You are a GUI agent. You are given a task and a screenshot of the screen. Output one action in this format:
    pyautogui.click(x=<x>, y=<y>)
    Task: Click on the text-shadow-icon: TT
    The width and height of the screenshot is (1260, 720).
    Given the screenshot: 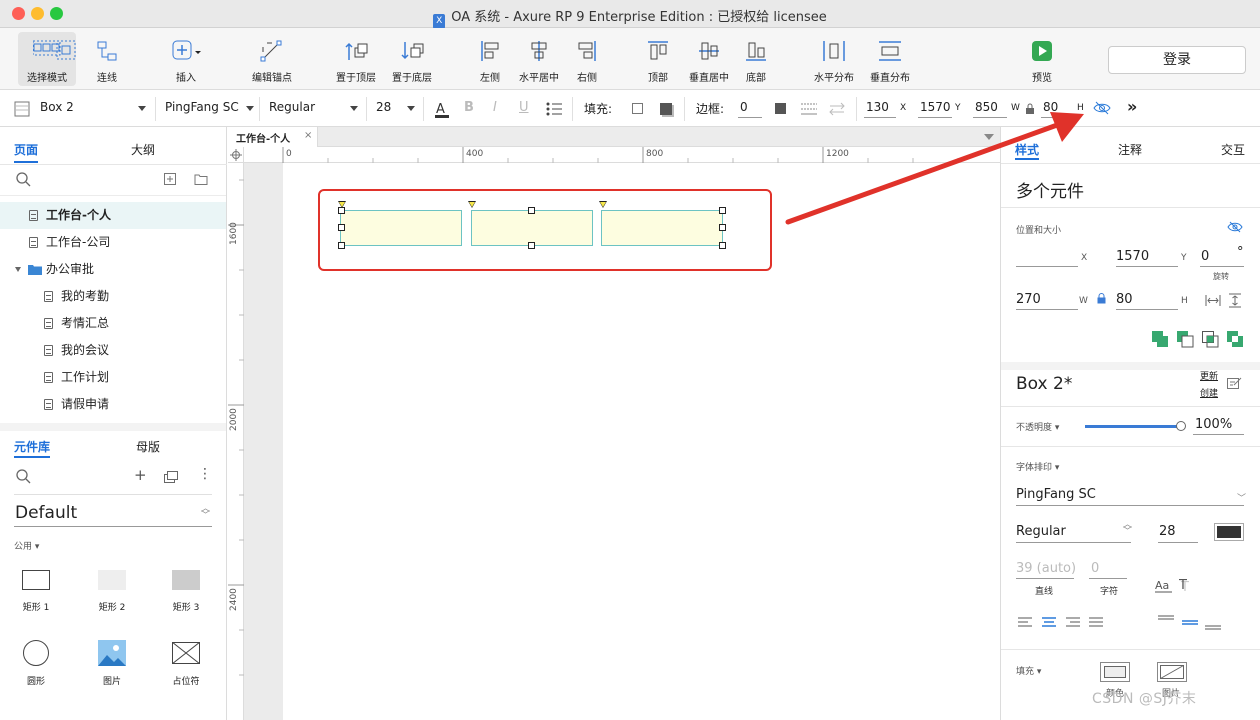 What is the action you would take?
    pyautogui.click(x=1188, y=586)
    